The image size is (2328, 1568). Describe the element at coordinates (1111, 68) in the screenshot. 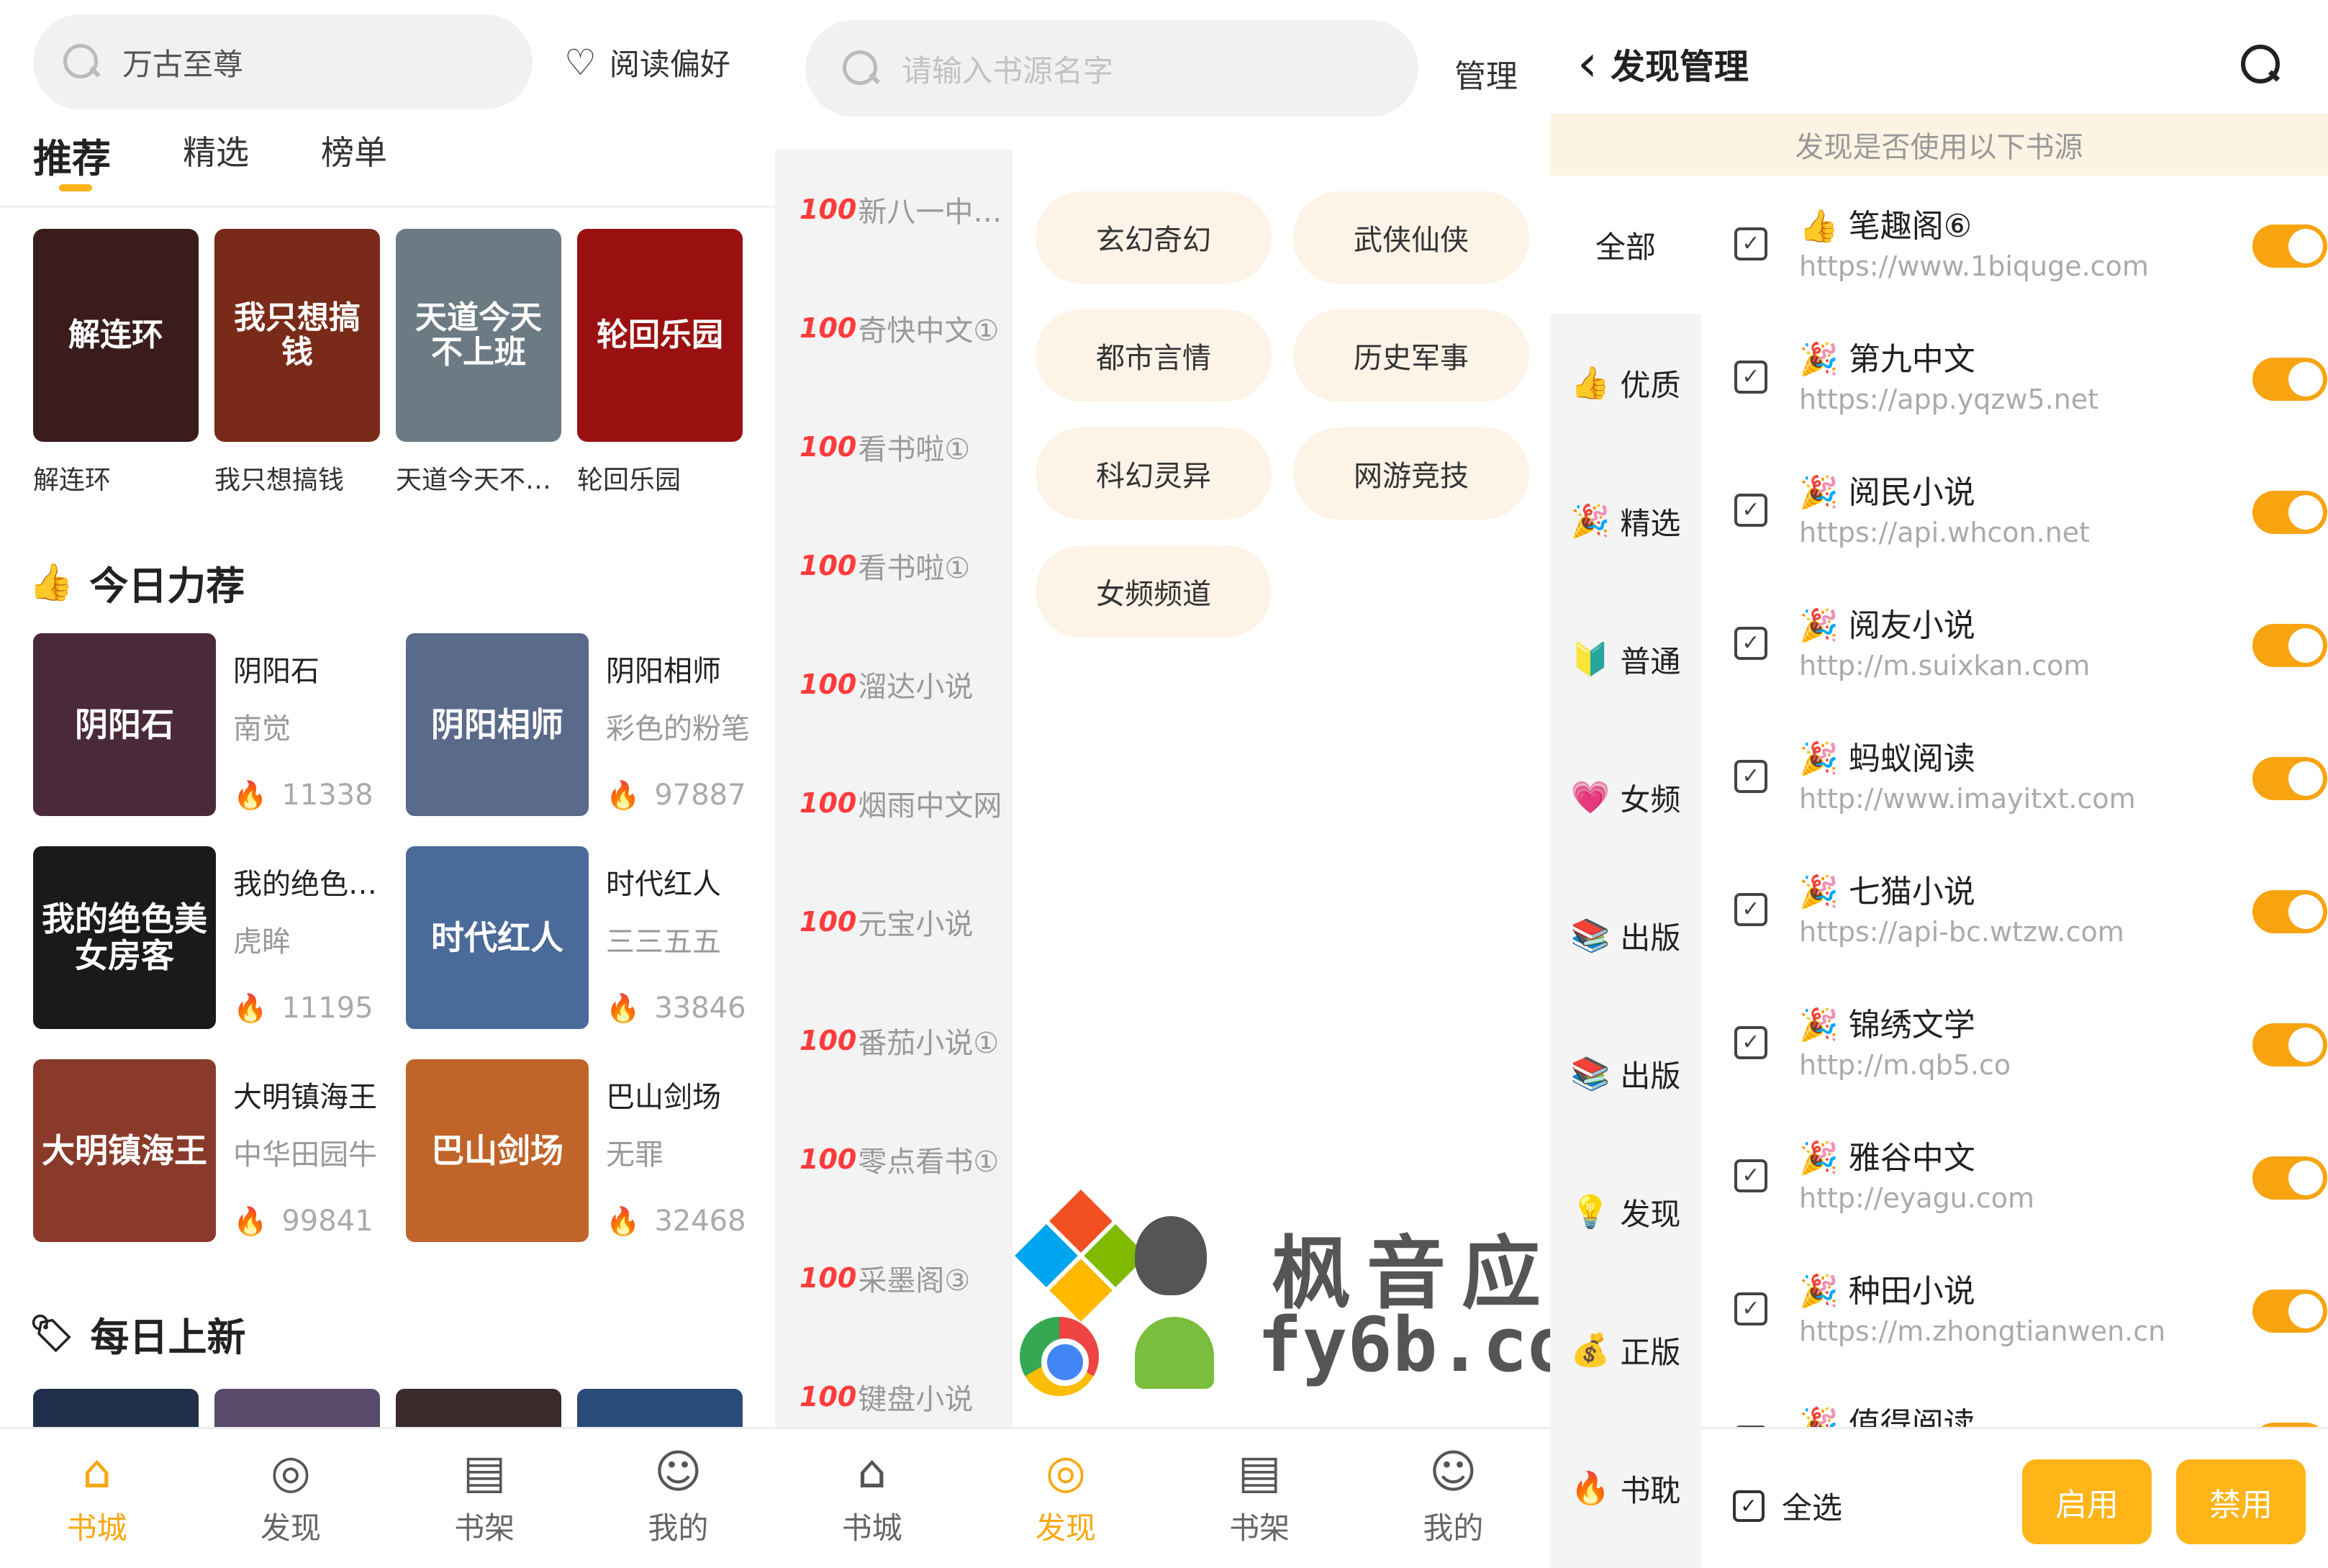

I see `source-search-input: 请输入书源名字` at that location.